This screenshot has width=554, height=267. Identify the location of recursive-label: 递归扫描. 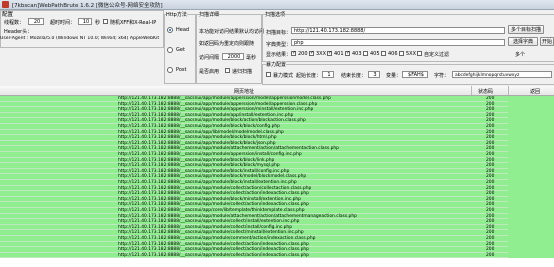
(242, 72).